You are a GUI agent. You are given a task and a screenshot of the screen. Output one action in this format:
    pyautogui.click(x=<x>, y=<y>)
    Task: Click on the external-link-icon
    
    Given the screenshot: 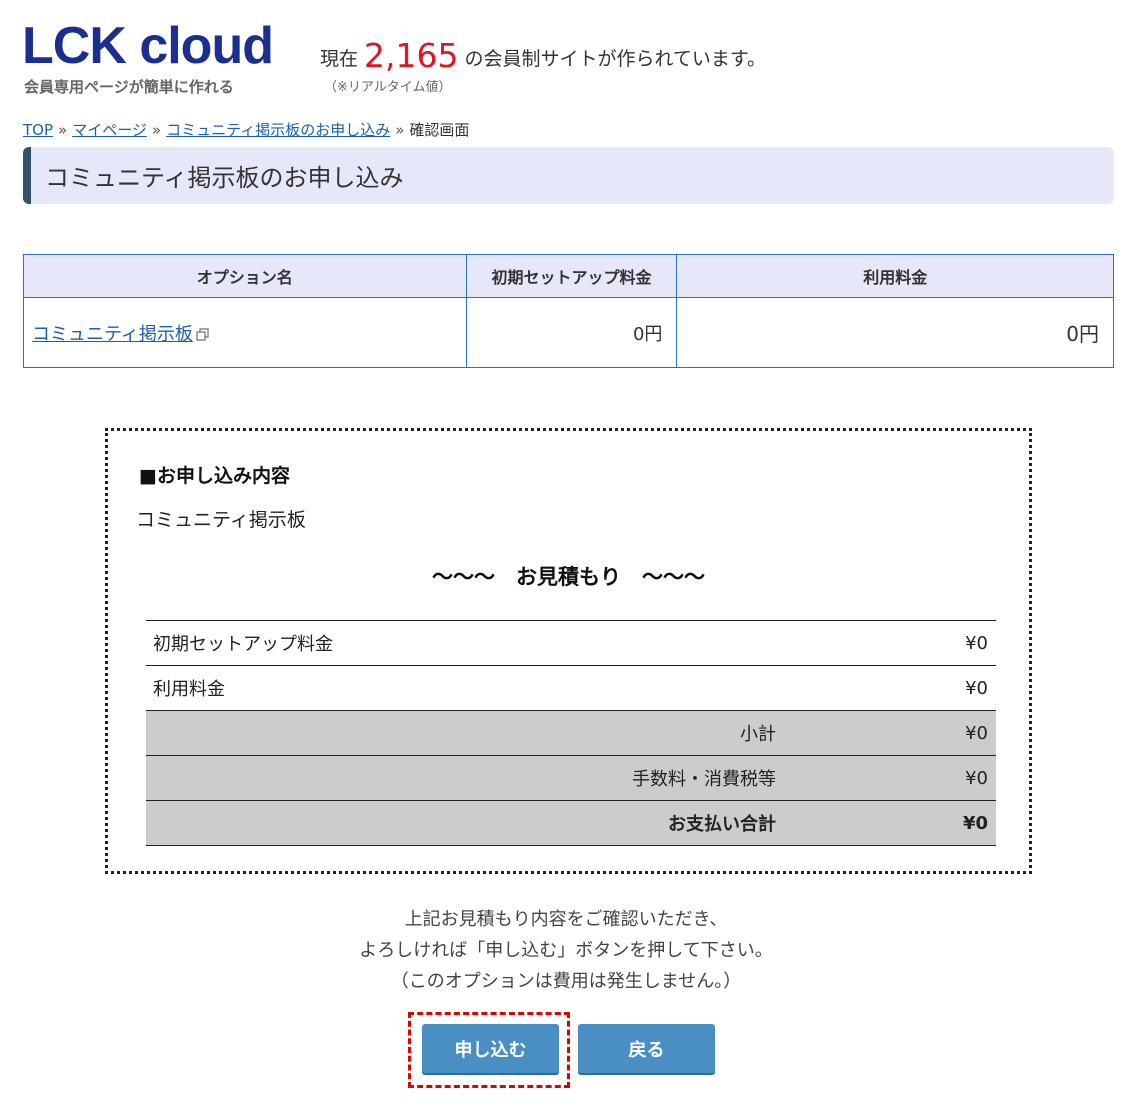 What is the action you would take?
    pyautogui.click(x=202, y=334)
    